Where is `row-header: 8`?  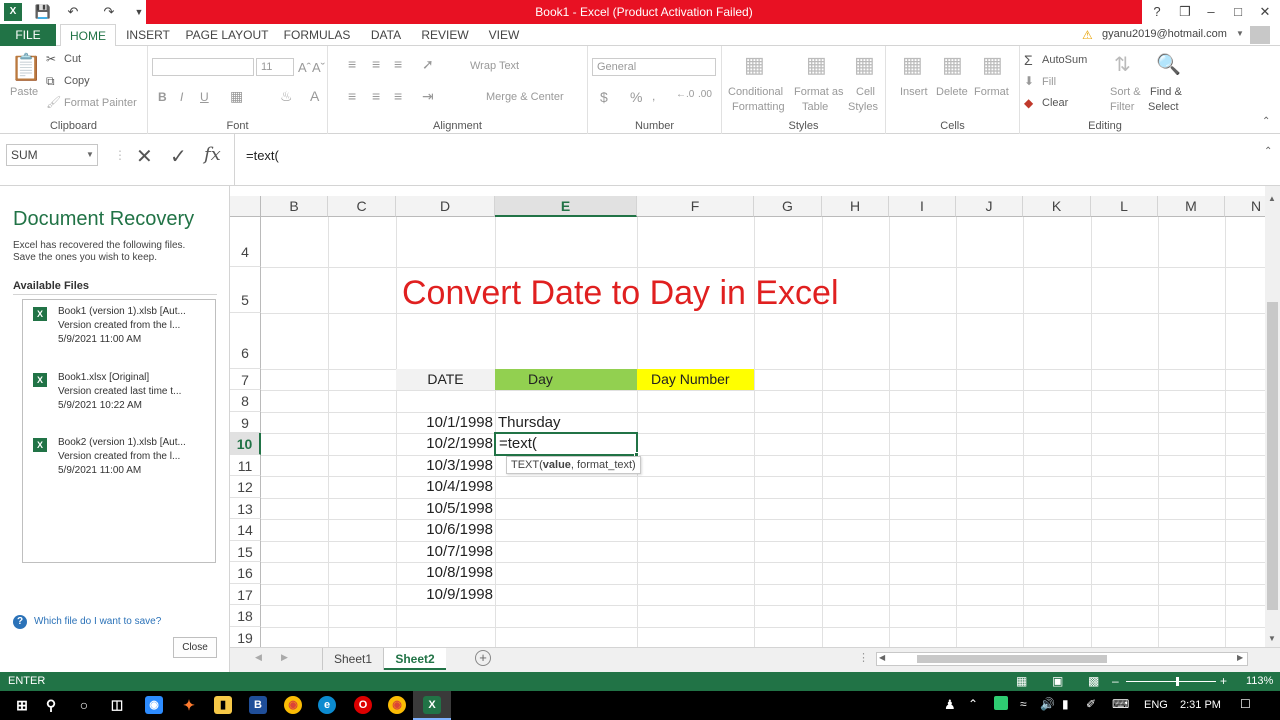
row-header: 8 is located at coordinates (245, 401).